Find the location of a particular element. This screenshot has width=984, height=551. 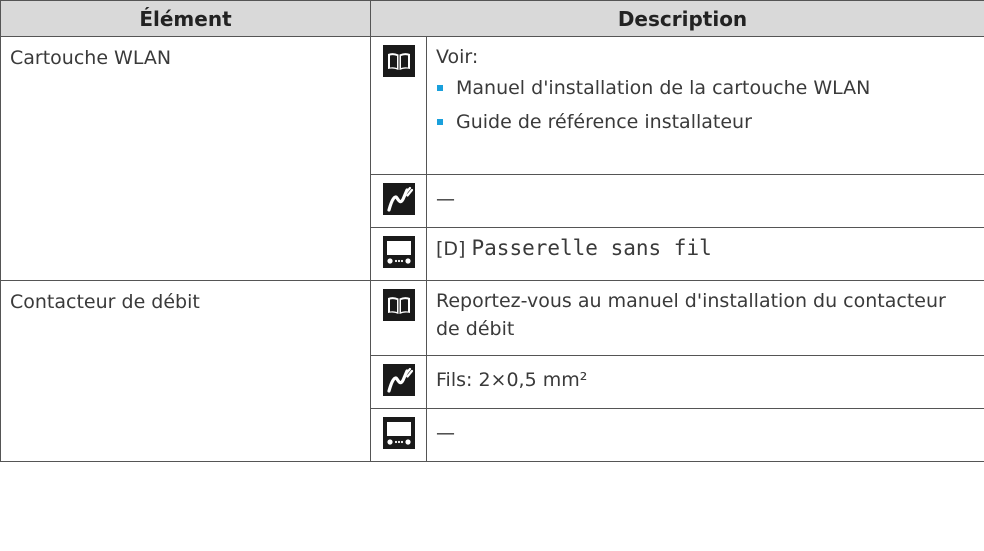

description-text: Fils: 2×0,5 mm² is located at coordinates (512, 380).